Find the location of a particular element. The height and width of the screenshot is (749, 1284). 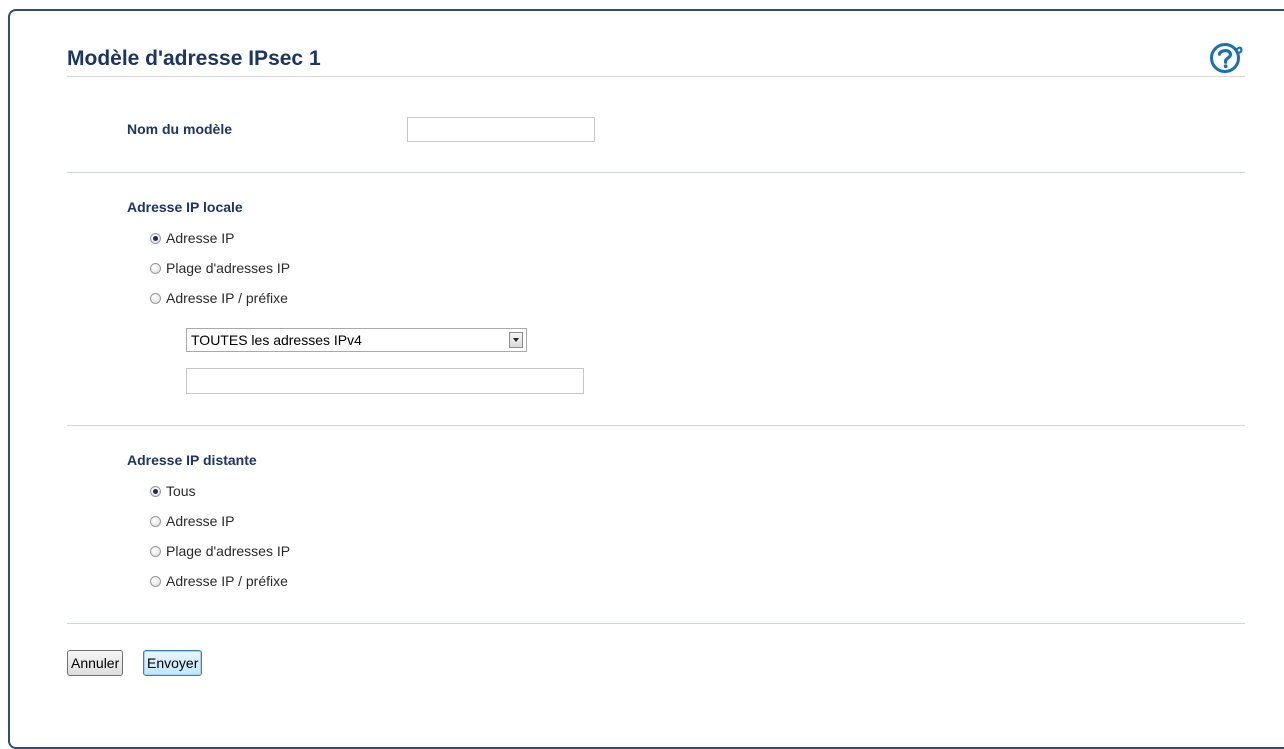

remote-ip-option-range: Plage d'adresses IP is located at coordinates (220, 551).